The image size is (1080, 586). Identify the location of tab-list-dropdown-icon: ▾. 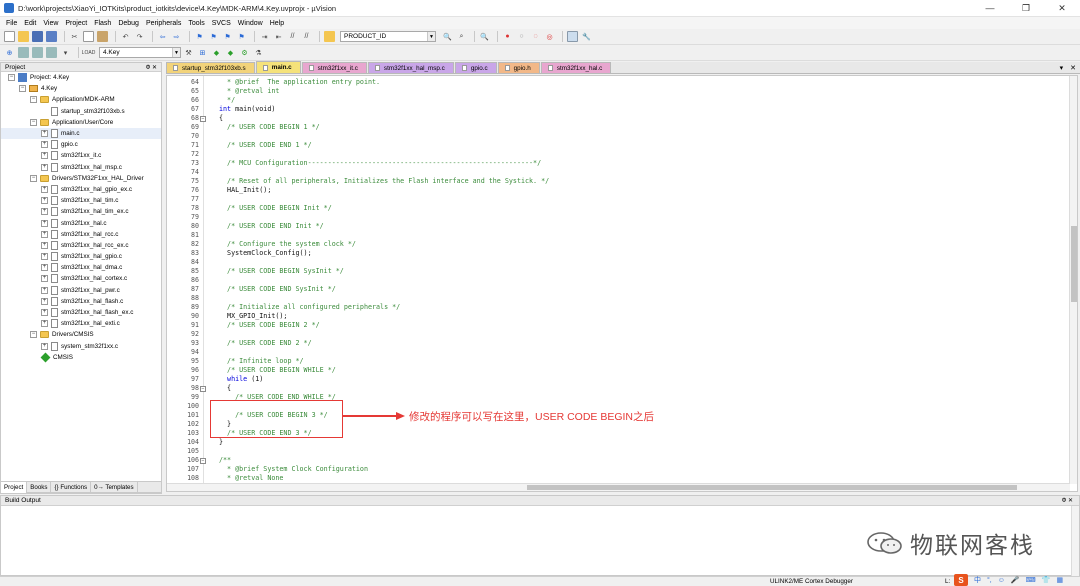
(1062, 68).